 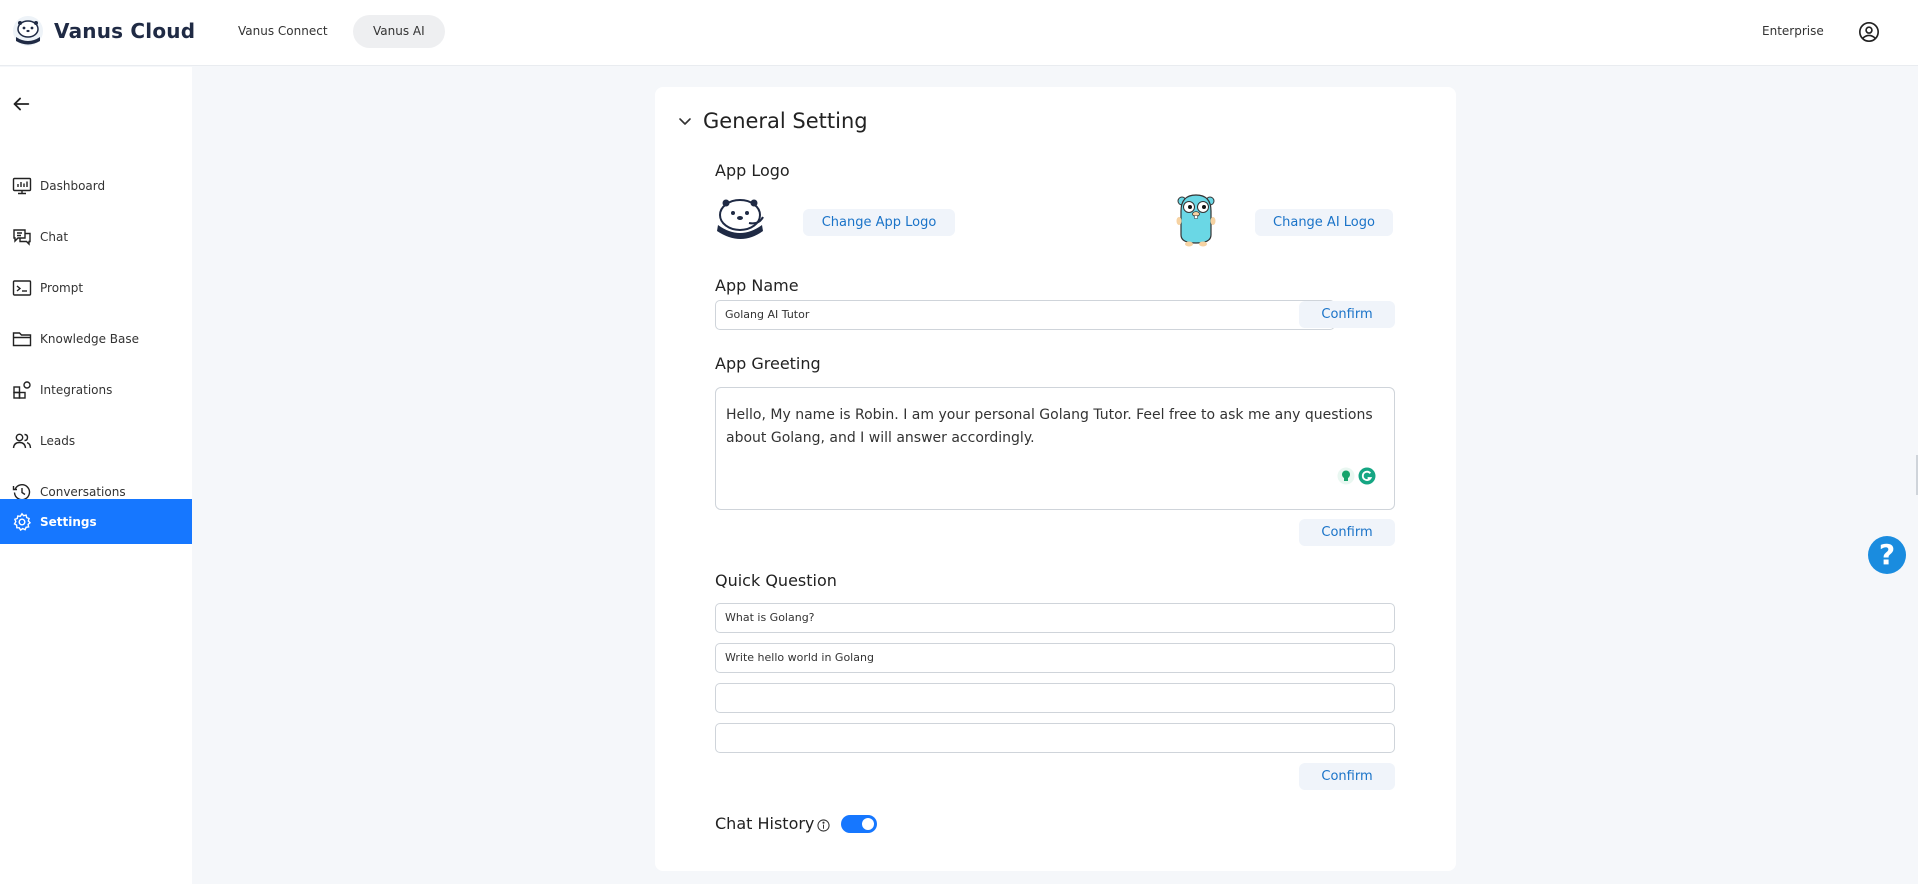 What do you see at coordinates (776, 580) in the screenshot?
I see `quick-question-label: Quick Question` at bounding box center [776, 580].